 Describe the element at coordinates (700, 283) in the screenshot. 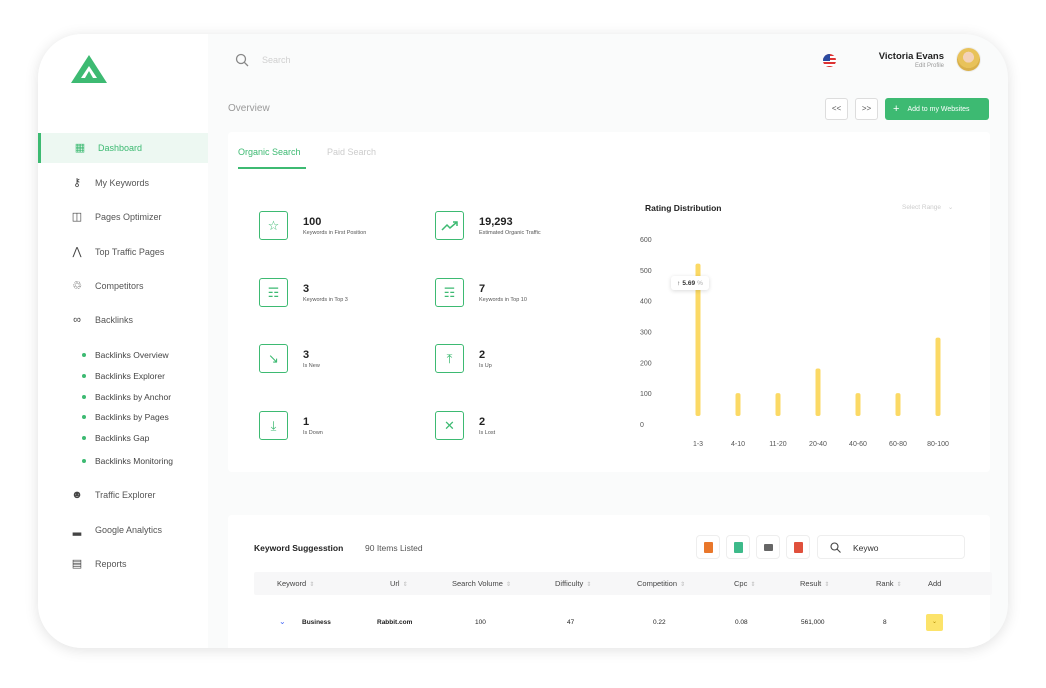

I see `tooltip-unit: %` at that location.